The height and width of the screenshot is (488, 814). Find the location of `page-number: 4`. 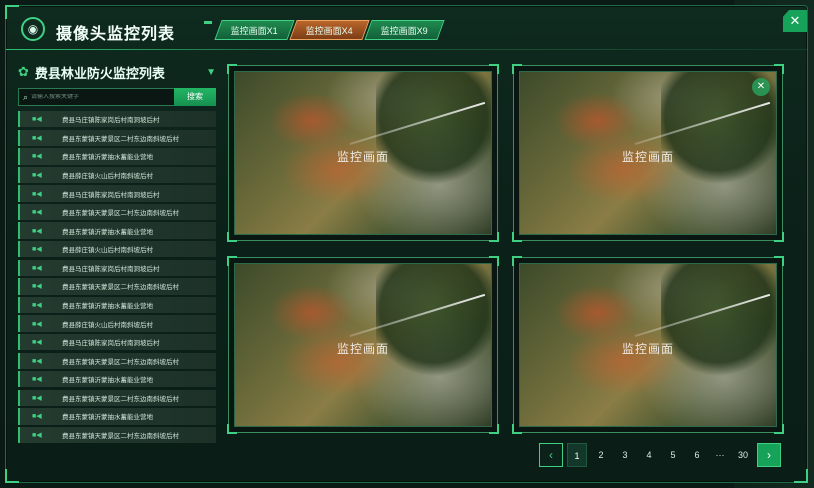

page-number: 4 is located at coordinates (649, 455).